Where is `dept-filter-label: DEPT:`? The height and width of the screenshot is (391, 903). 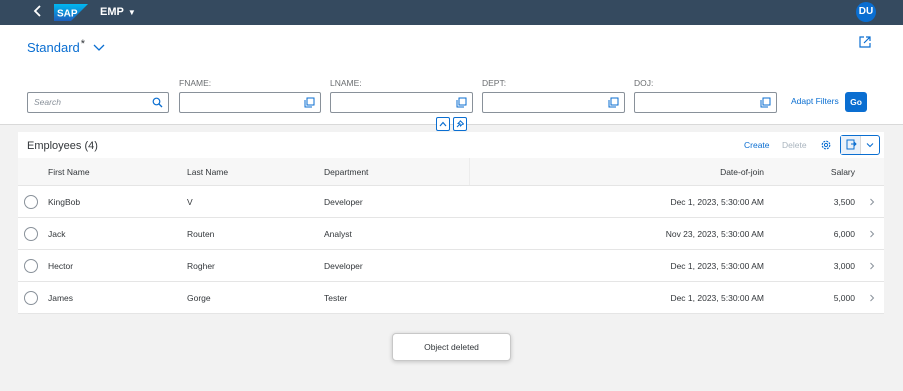
dept-filter-label: DEPT: is located at coordinates (494, 83).